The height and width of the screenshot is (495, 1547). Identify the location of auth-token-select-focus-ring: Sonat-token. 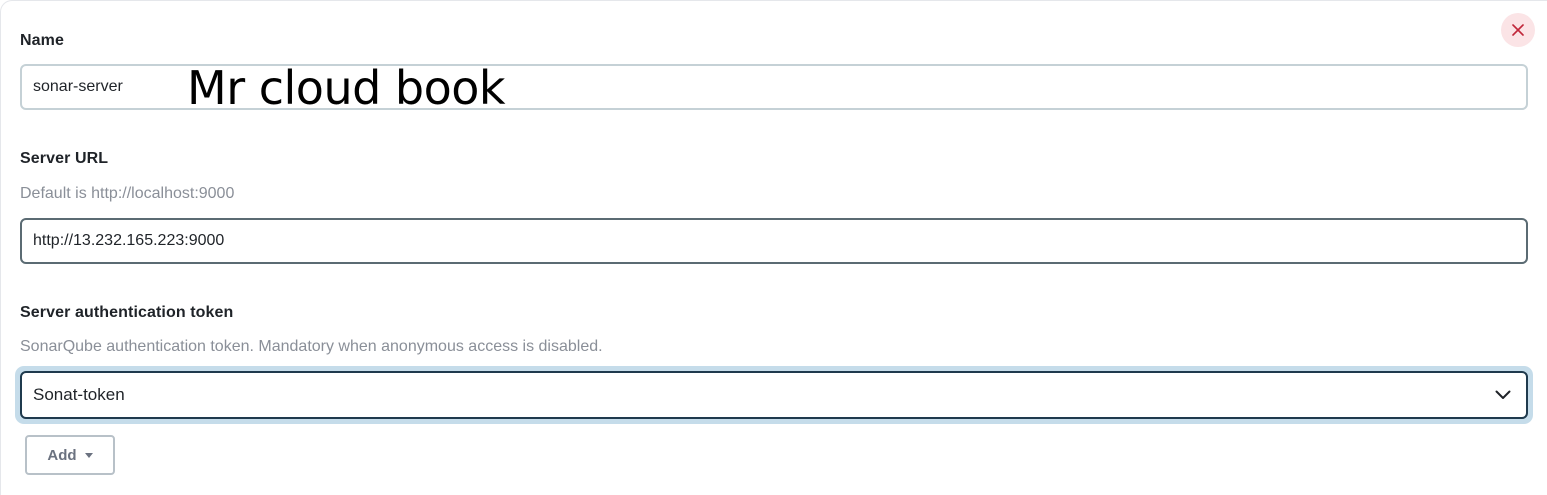
(774, 395).